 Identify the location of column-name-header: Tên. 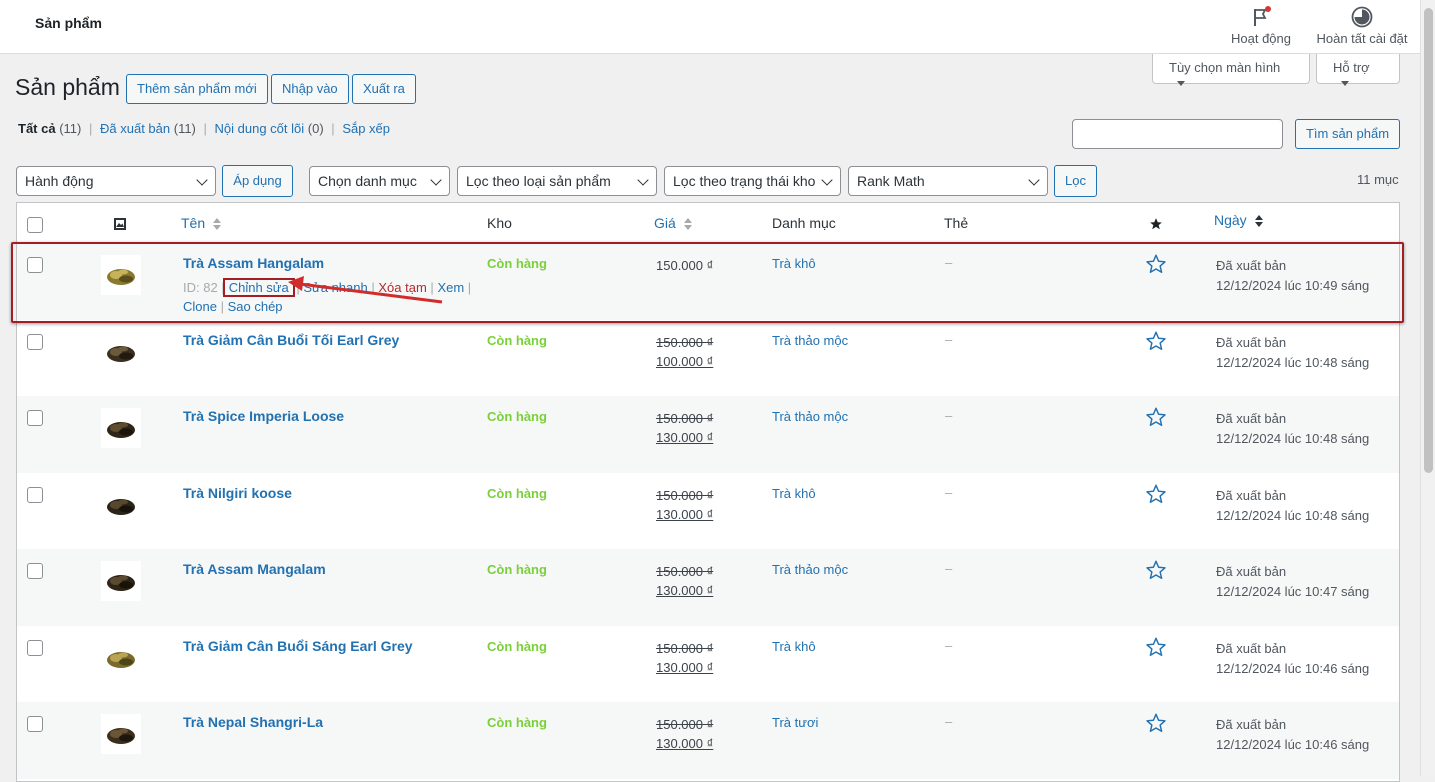
(201, 223).